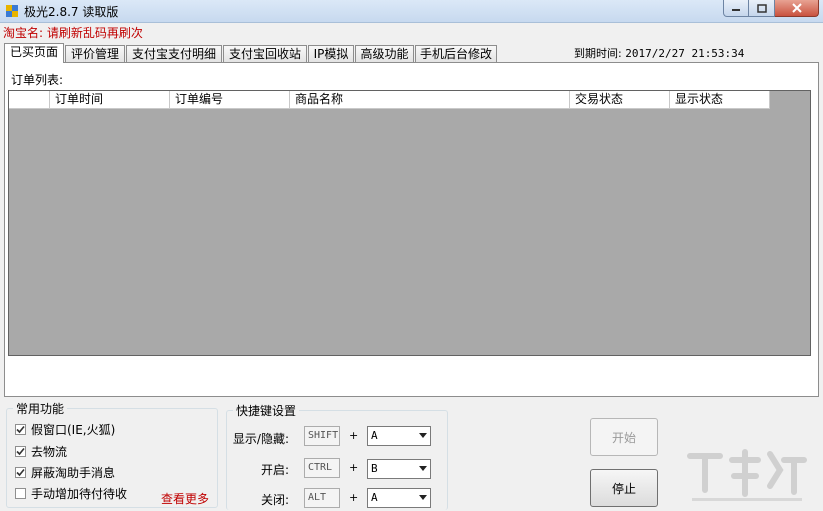  Describe the element at coordinates (40, 408) in the screenshot. I see `common-functions-title: 常用功能` at that location.